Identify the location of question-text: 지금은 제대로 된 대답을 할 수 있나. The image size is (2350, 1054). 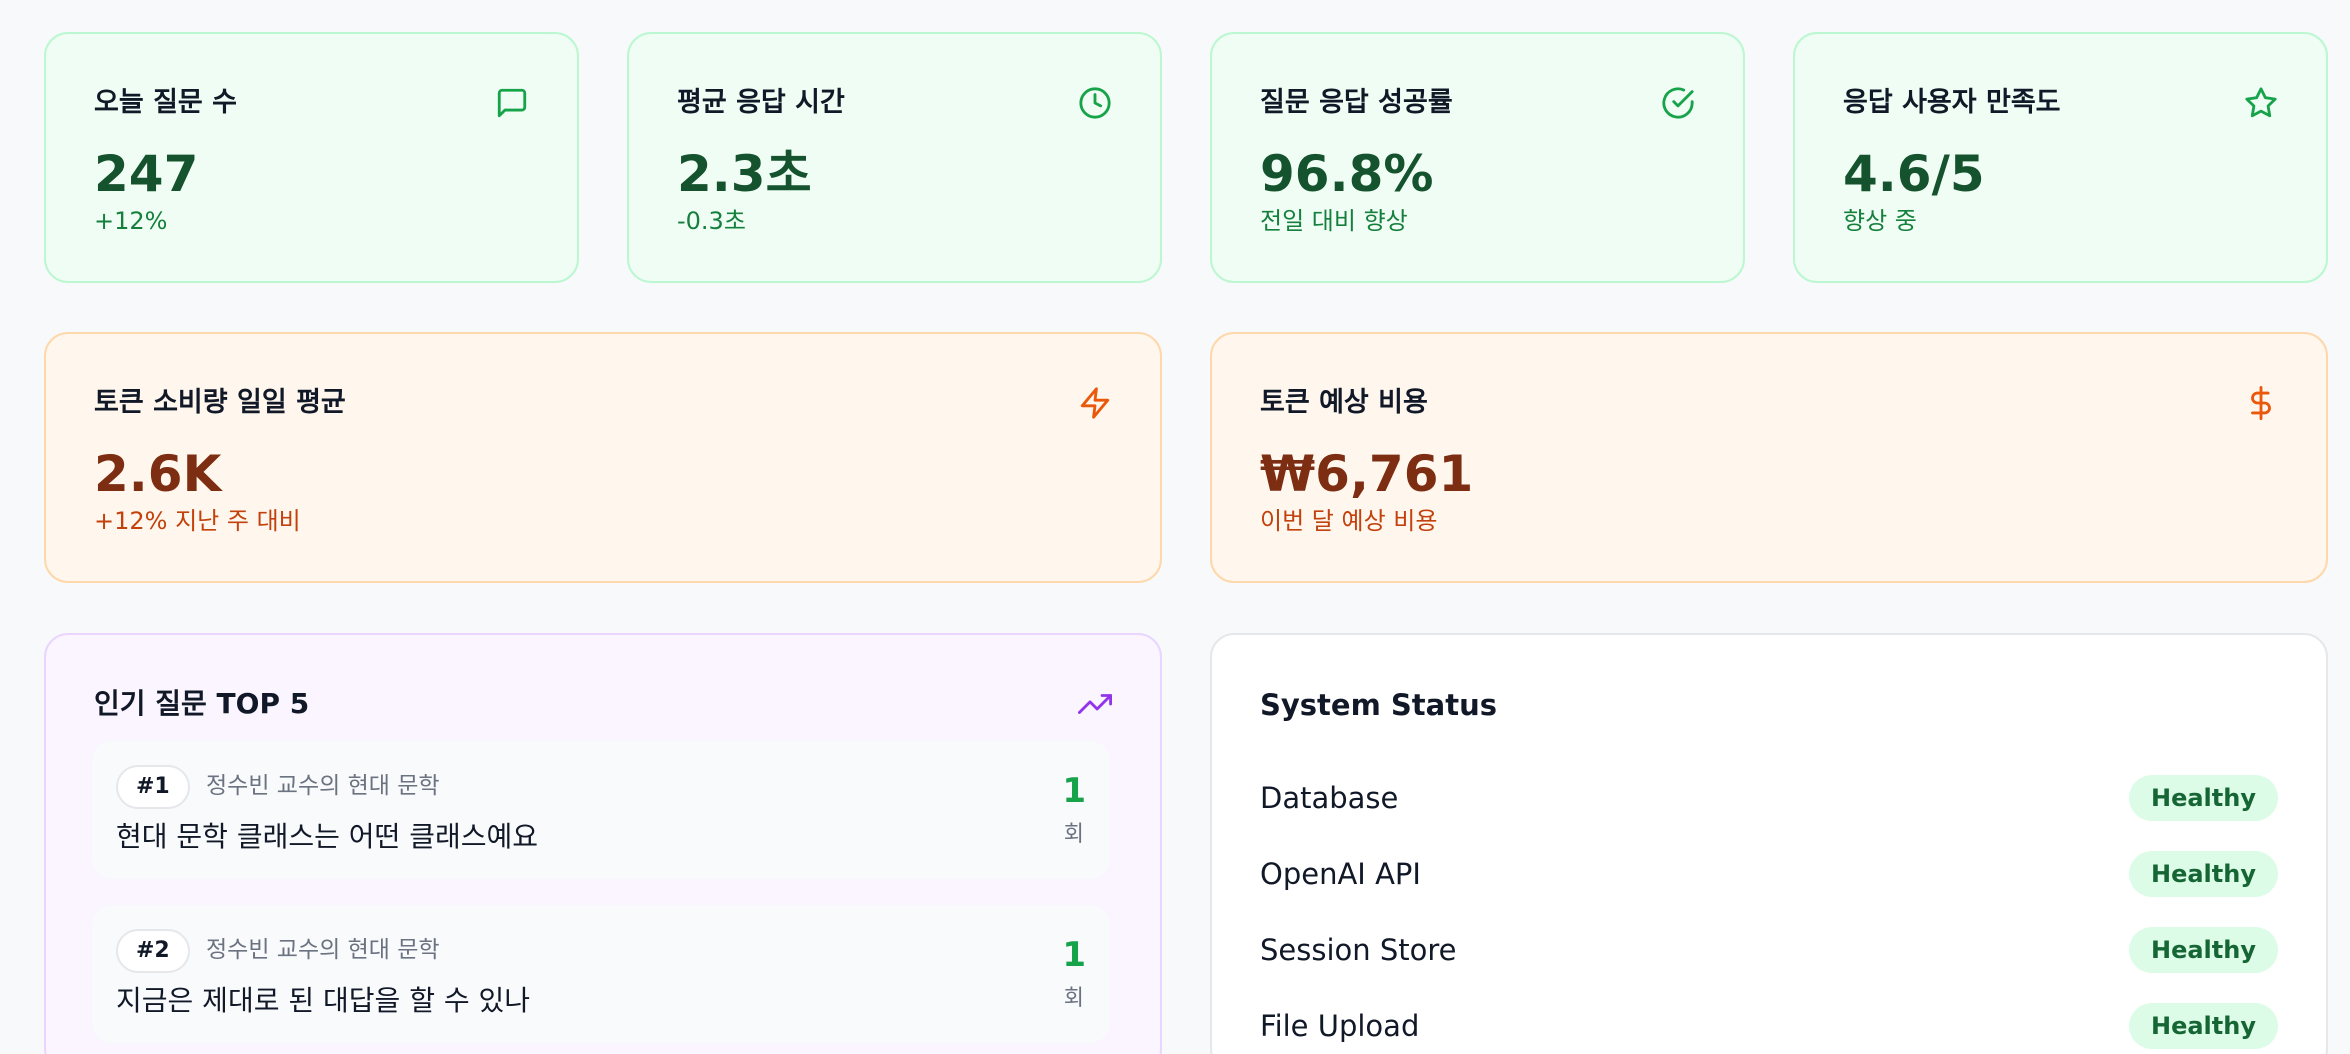
(323, 1000).